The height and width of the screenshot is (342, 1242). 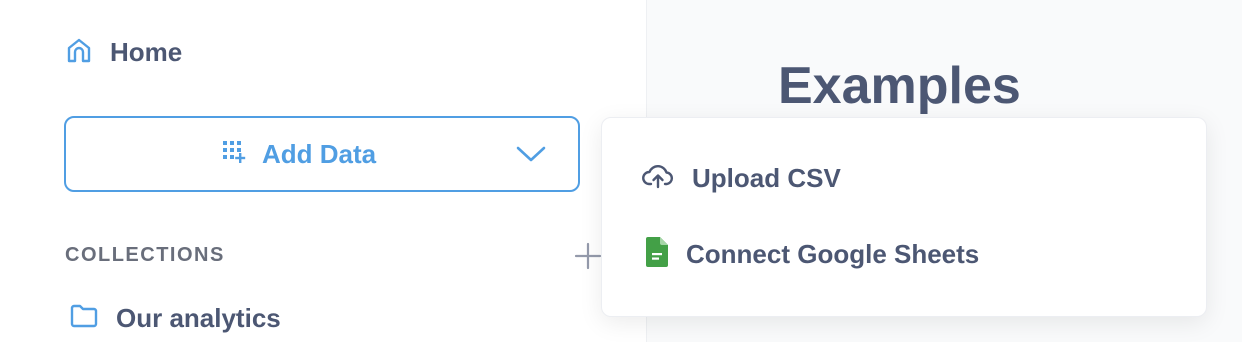 What do you see at coordinates (657, 254) in the screenshot?
I see `google-sheets-icon` at bounding box center [657, 254].